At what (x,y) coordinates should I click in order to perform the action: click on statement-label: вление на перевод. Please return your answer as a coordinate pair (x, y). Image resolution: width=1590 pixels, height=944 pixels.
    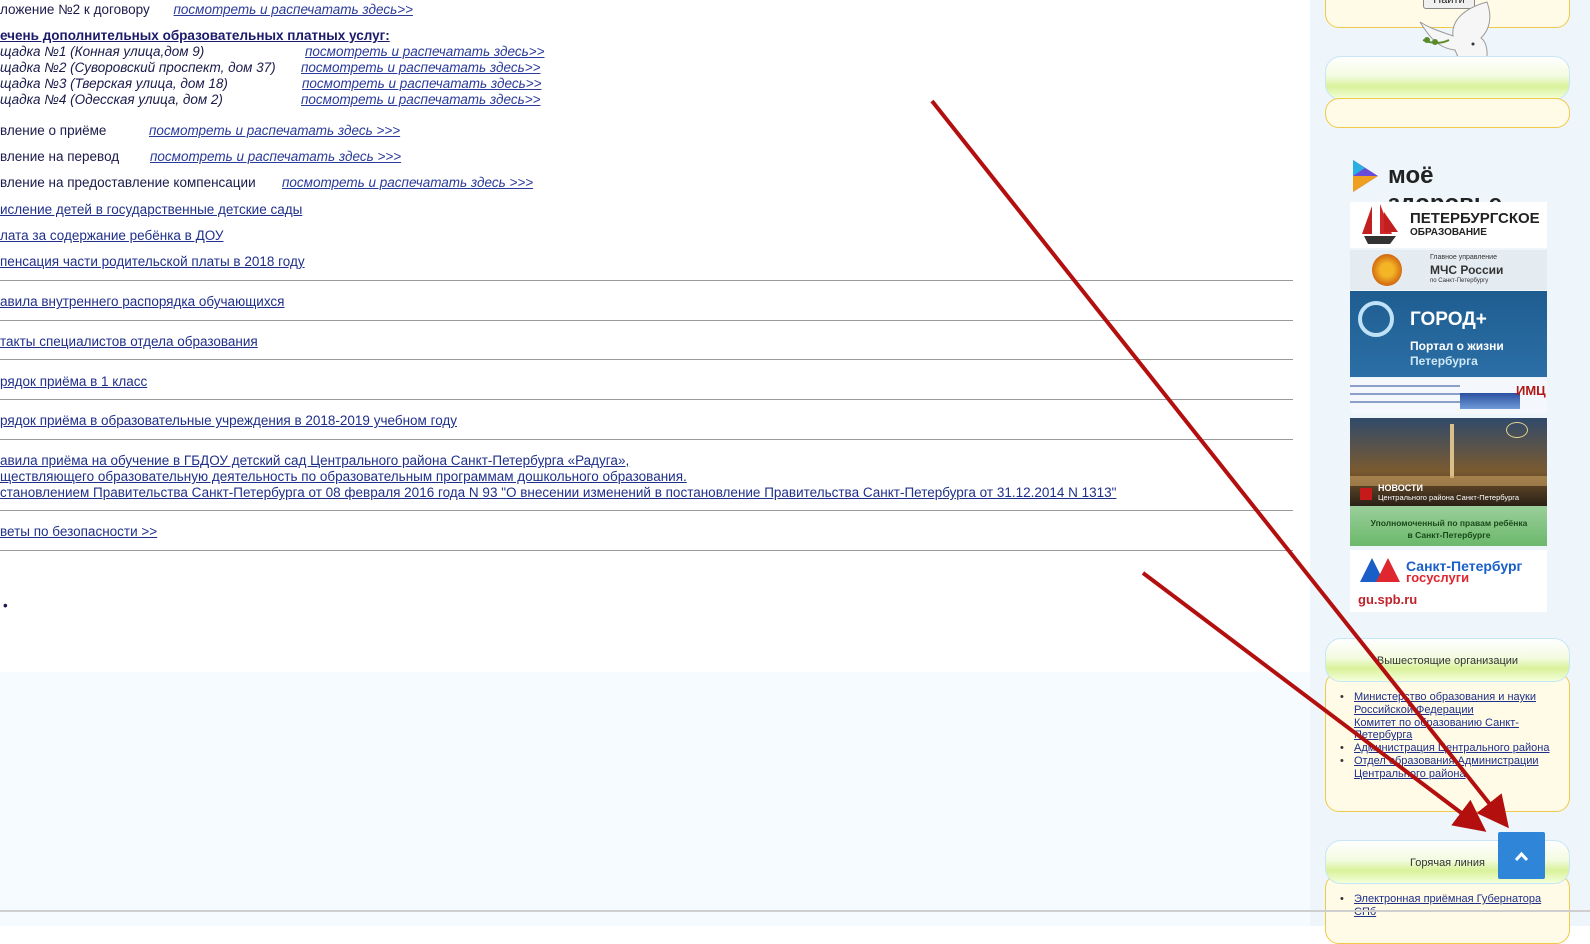
    Looking at the image, I should click on (60, 156).